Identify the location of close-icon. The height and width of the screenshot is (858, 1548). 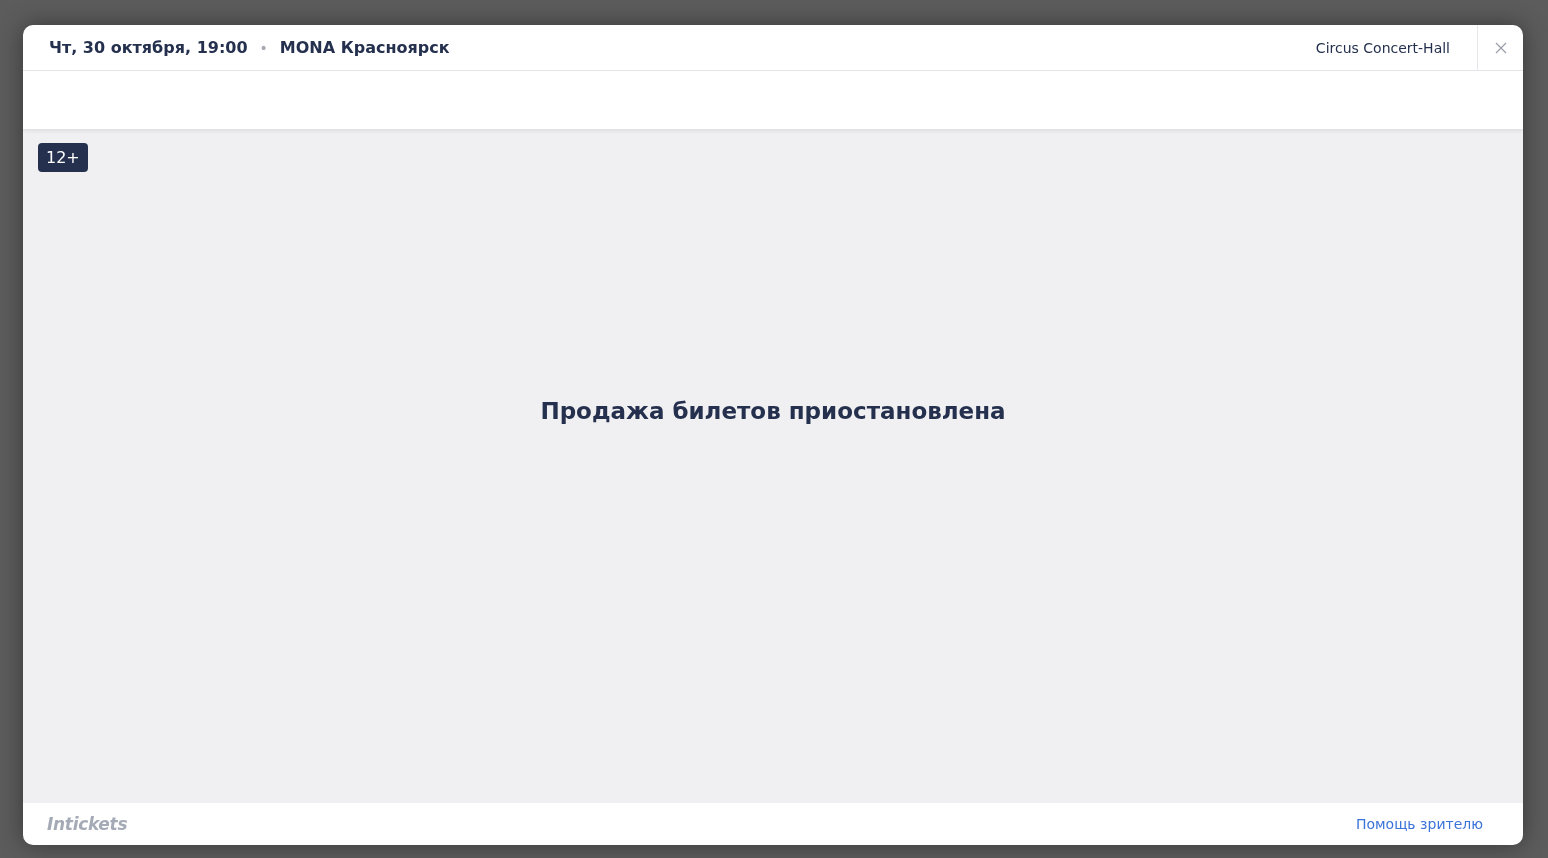
(1500, 47).